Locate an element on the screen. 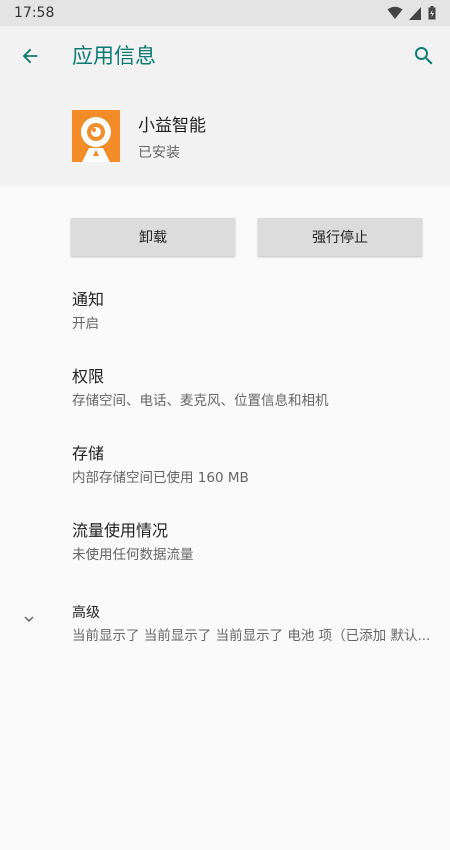 Image resolution: width=450 pixels, height=850 pixels. chevron-down-icon is located at coordinates (29, 619).